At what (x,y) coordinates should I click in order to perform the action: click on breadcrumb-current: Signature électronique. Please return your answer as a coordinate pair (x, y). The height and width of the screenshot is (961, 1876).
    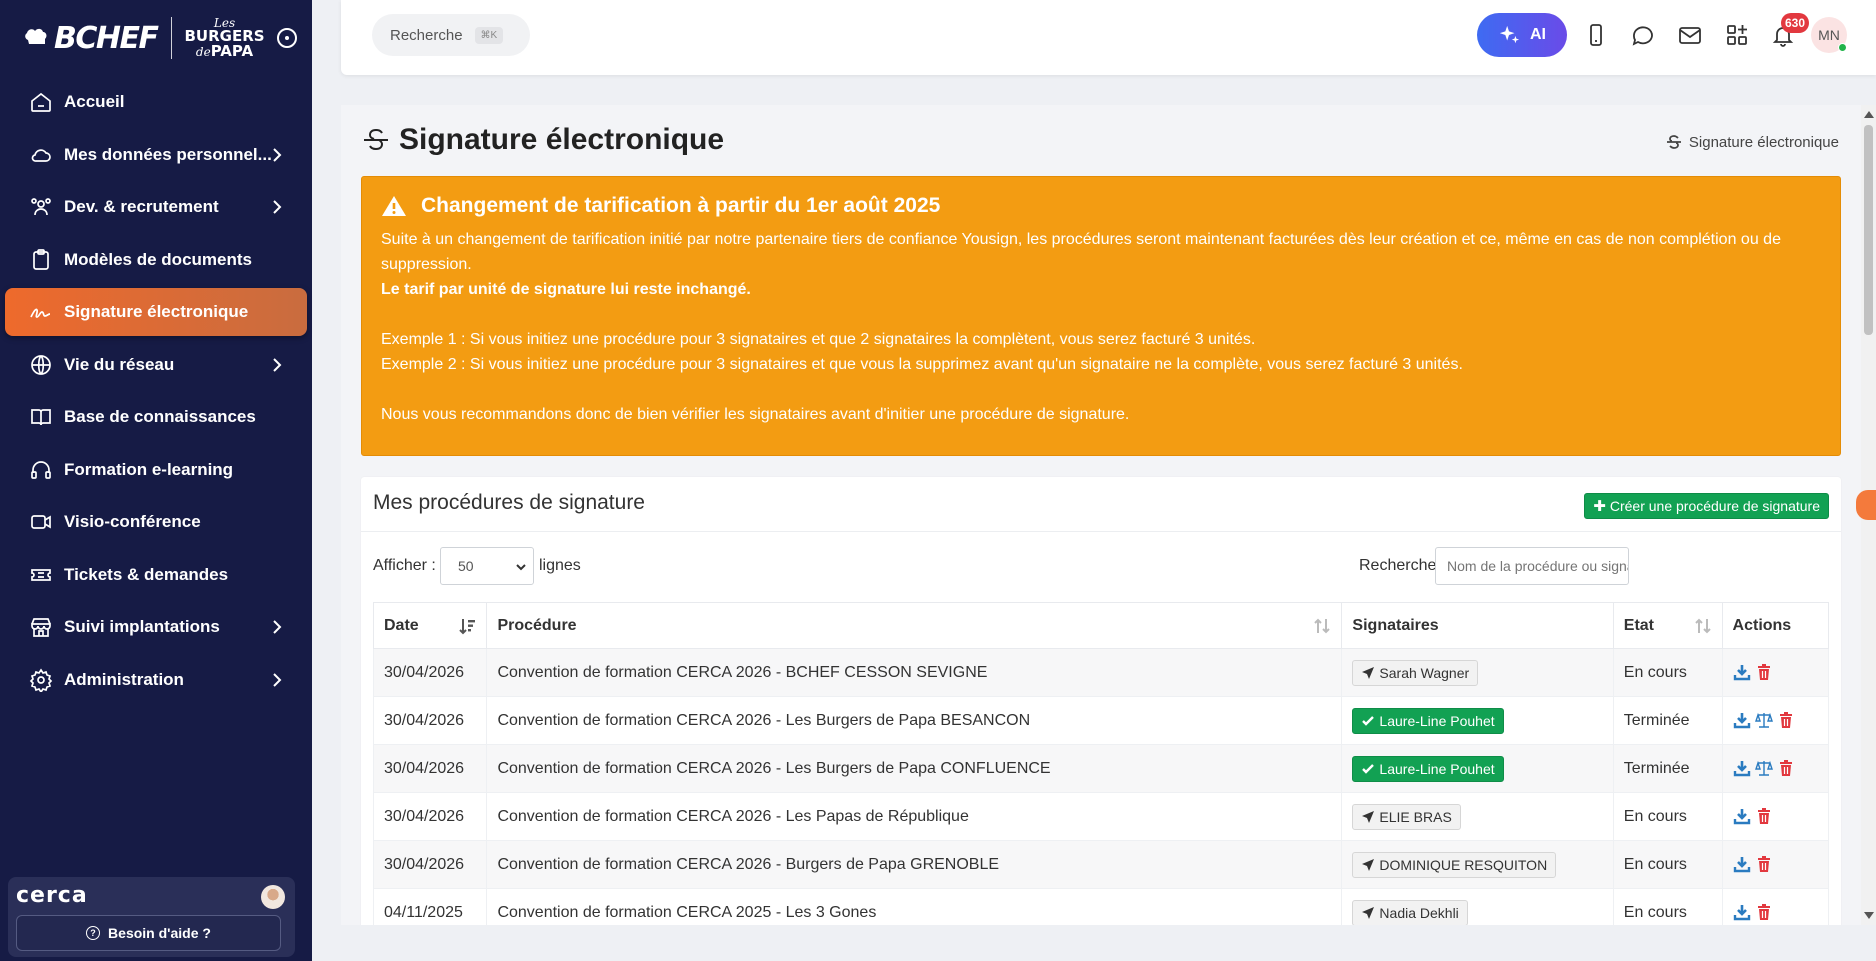
    Looking at the image, I should click on (1763, 142).